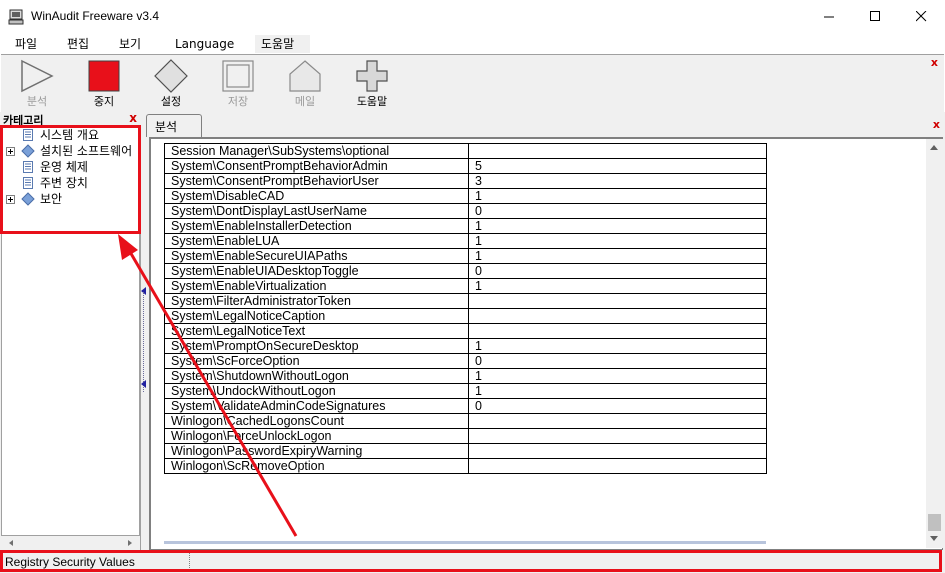 The width and height of the screenshot is (945, 573). Describe the element at coordinates (471, 561) in the screenshot. I see `annotation-box-status` at that location.